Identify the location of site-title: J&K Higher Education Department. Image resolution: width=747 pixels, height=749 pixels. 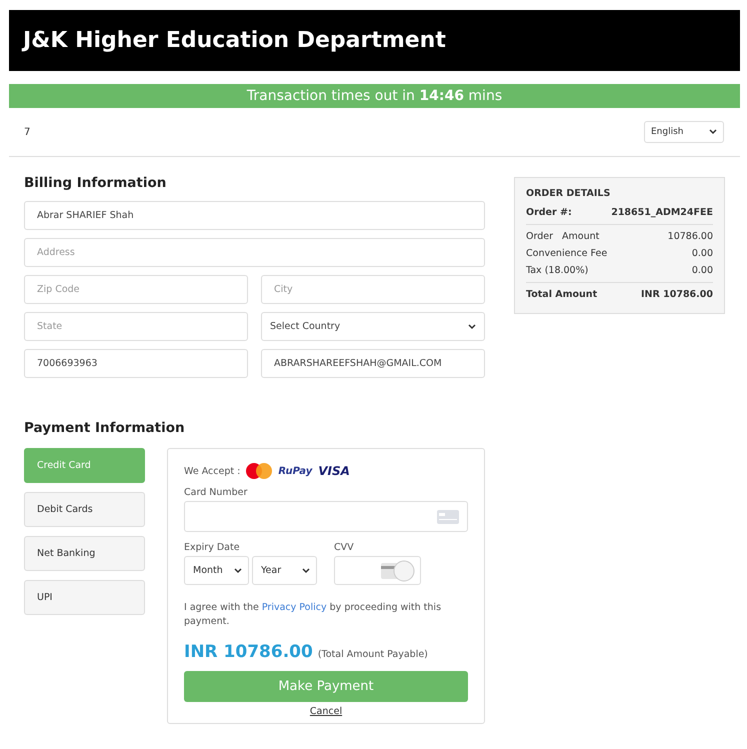
(234, 40).